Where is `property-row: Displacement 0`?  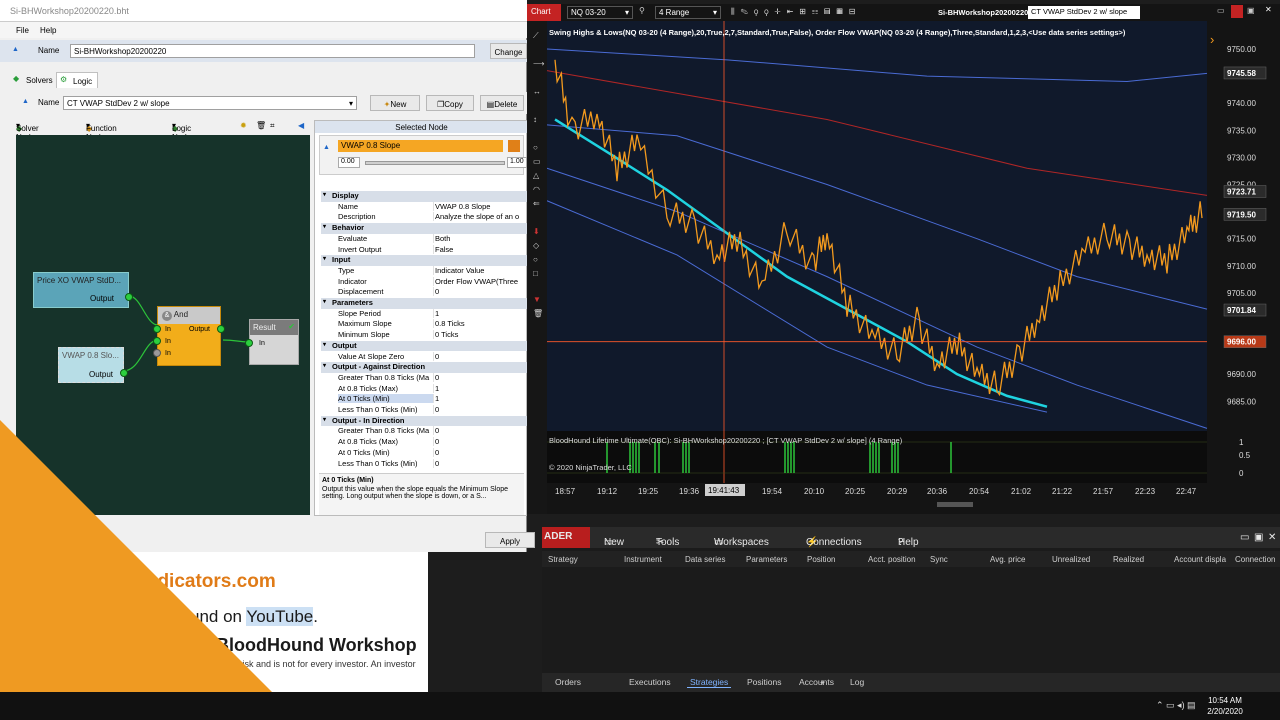 property-row: Displacement 0 is located at coordinates (424, 292).